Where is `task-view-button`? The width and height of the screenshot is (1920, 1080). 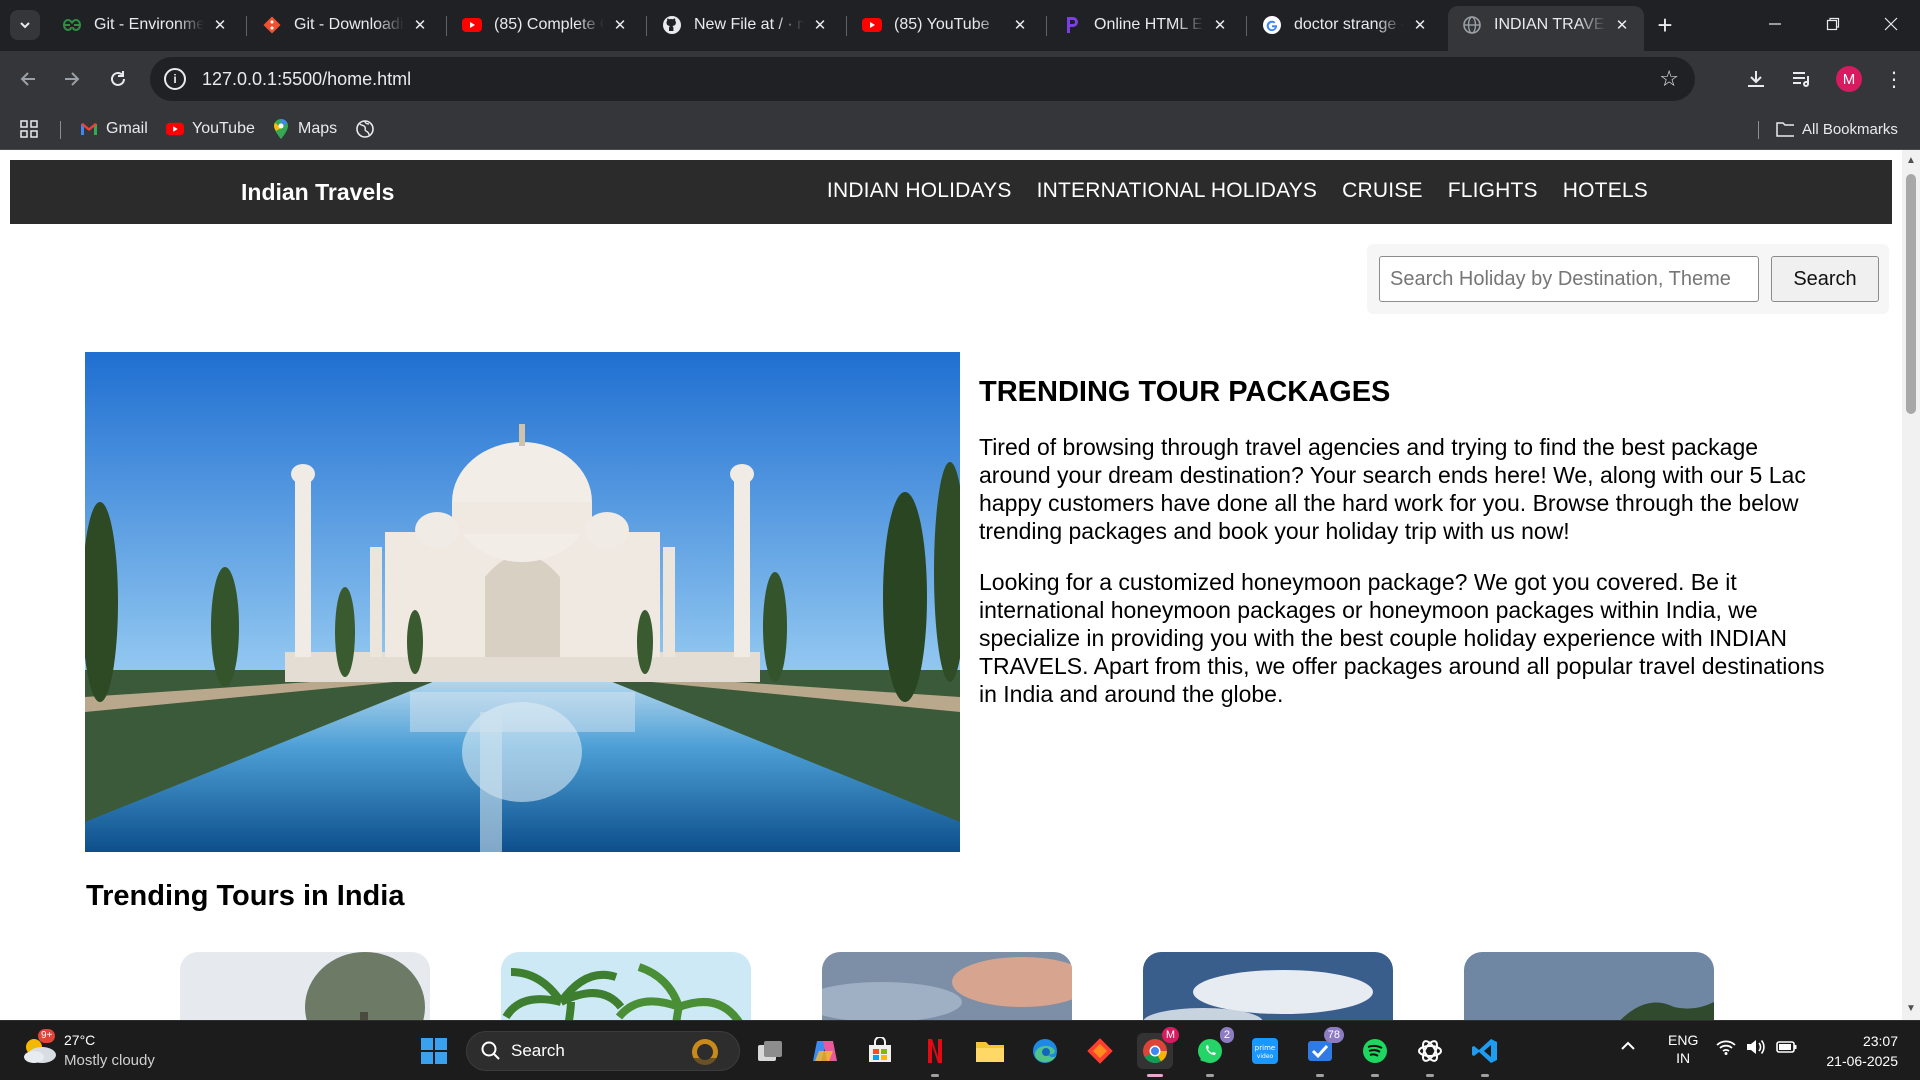
task-view-button is located at coordinates (770, 1051).